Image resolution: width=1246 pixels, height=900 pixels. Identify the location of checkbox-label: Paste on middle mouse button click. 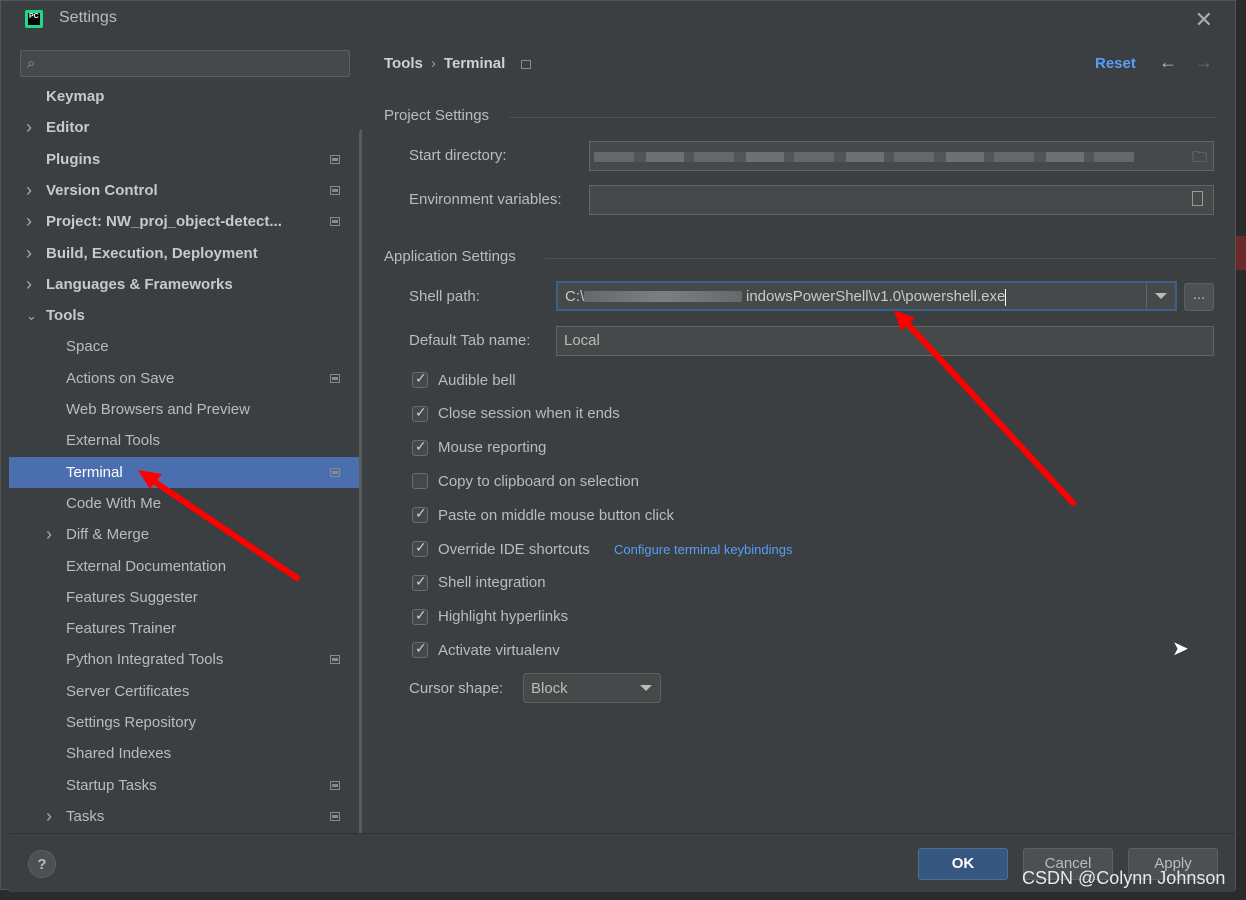
(556, 515).